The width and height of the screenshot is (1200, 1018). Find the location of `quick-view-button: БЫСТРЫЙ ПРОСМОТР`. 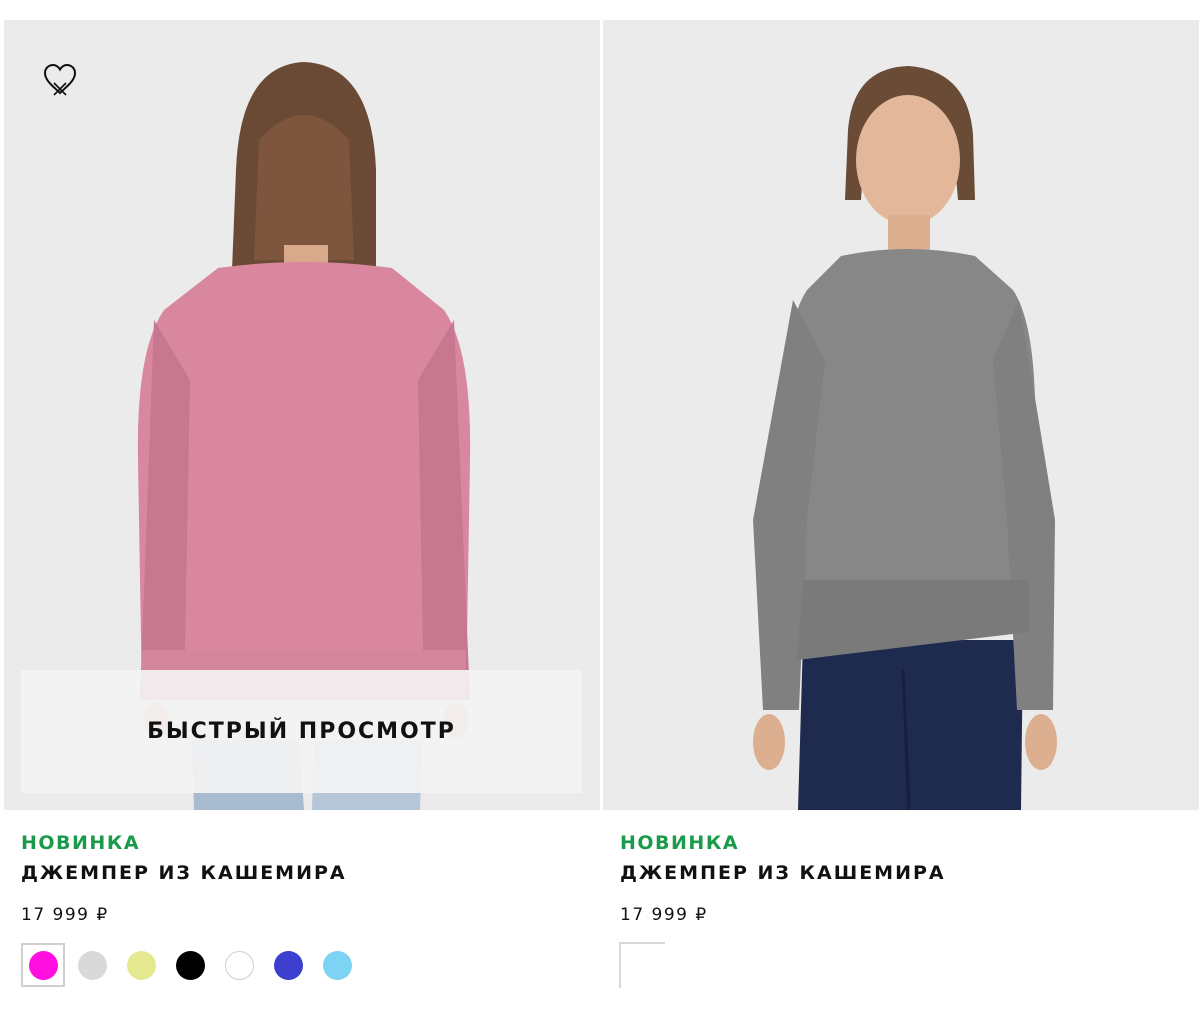

quick-view-button: БЫСТРЫЙ ПРОСМОТР is located at coordinates (301, 731).